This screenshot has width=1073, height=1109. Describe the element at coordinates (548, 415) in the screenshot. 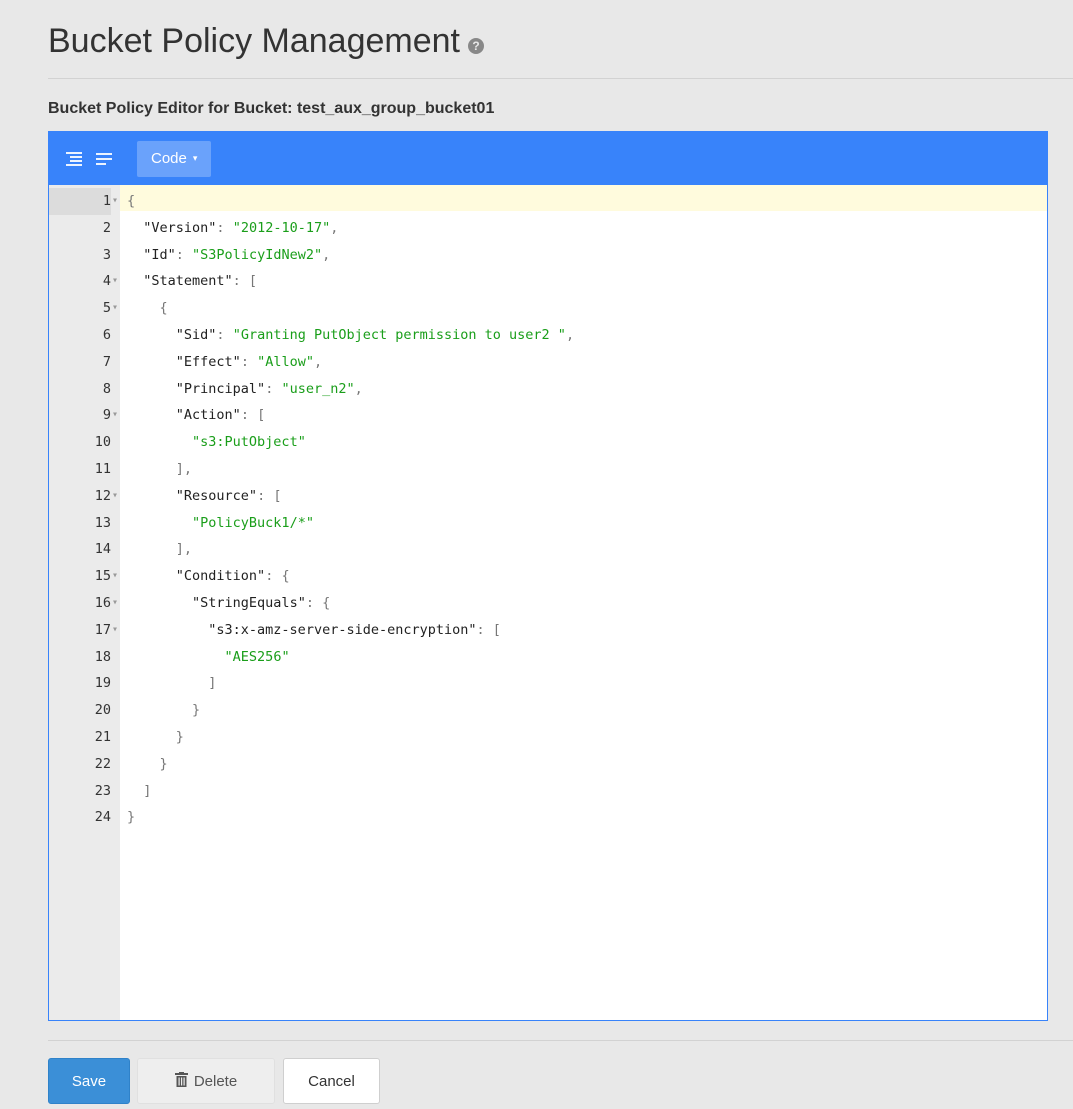

I see `code-line: 9 ▾ "Action": [` at that location.